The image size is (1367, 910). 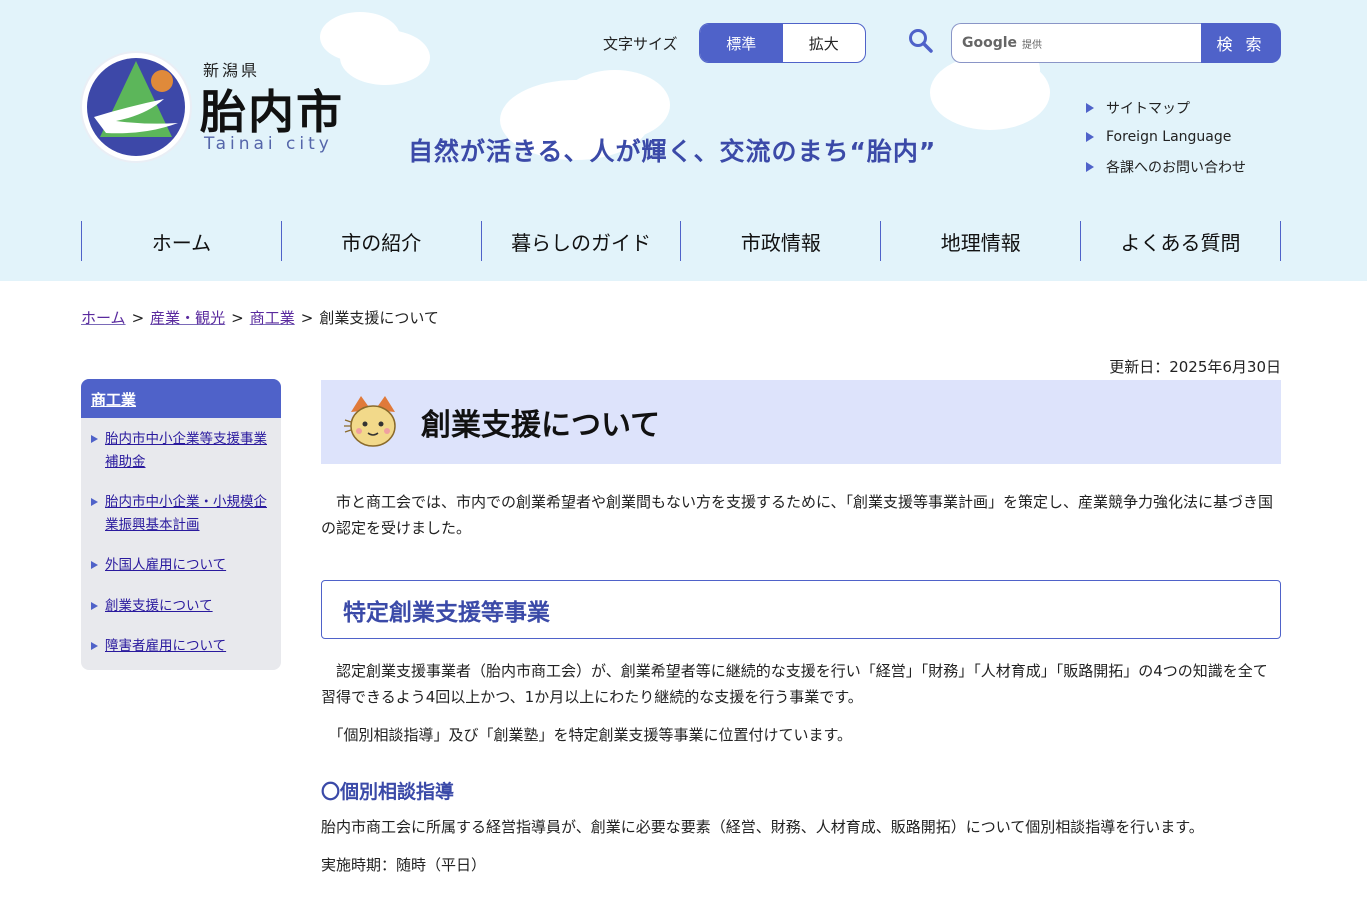 What do you see at coordinates (370, 421) in the screenshot?
I see `mascot-icon` at bounding box center [370, 421].